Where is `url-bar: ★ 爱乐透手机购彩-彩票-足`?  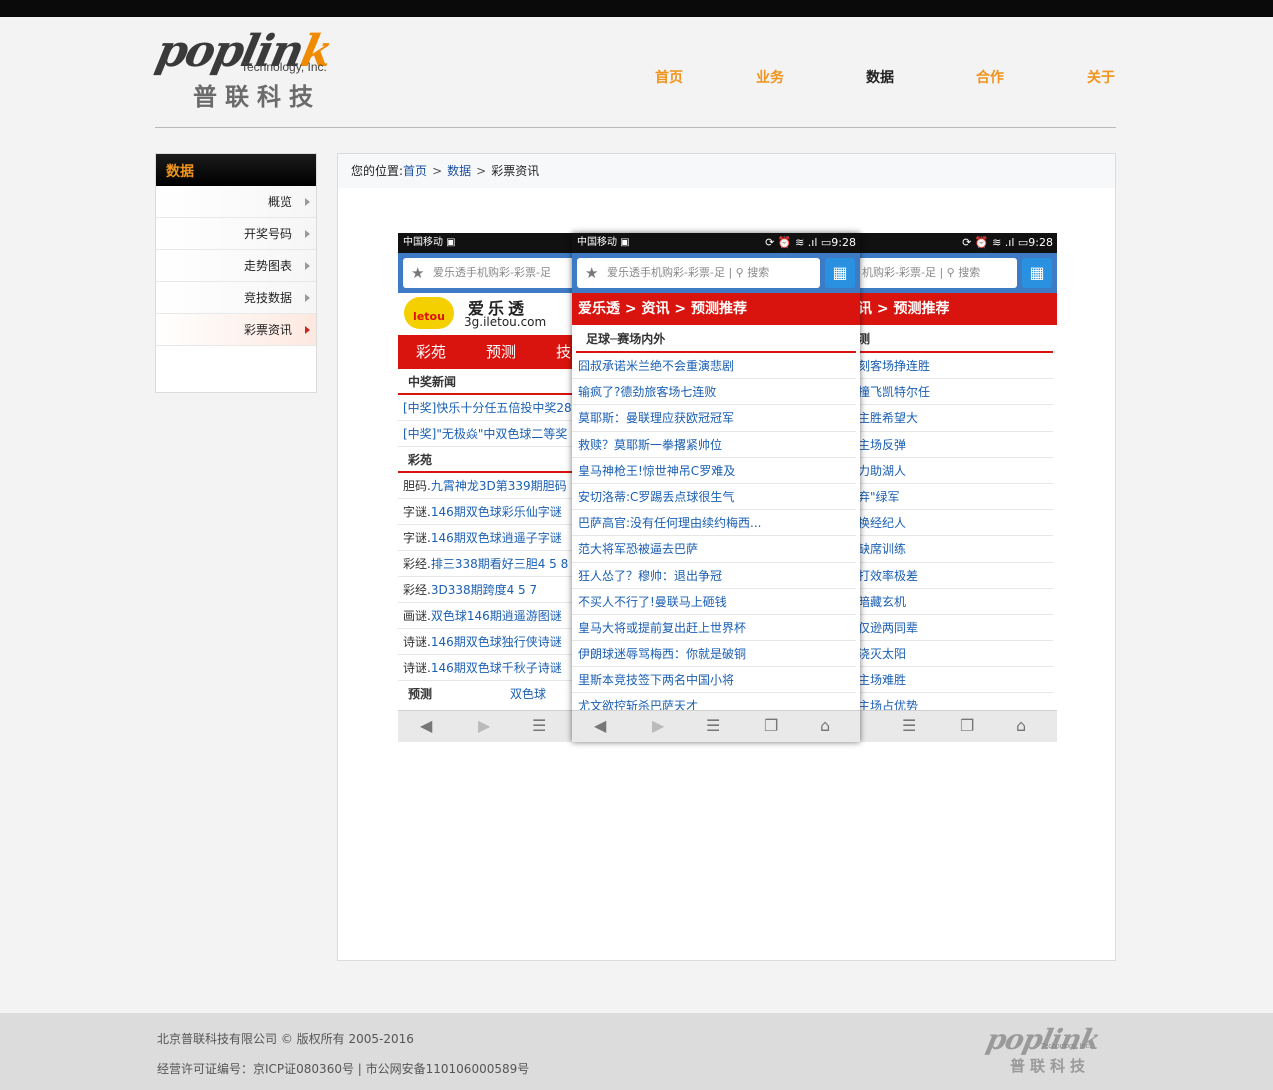 url-bar: ★ 爱乐透手机购彩-彩票-足 is located at coordinates (486, 273).